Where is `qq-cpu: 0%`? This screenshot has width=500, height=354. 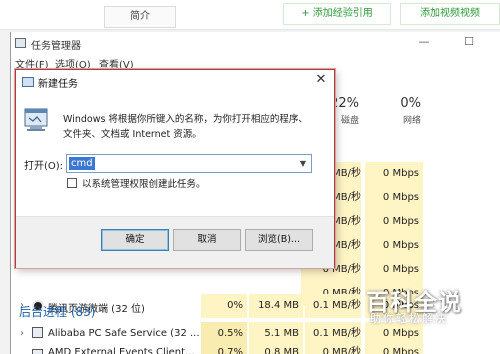 qq-cpu: 0% is located at coordinates (224, 306).